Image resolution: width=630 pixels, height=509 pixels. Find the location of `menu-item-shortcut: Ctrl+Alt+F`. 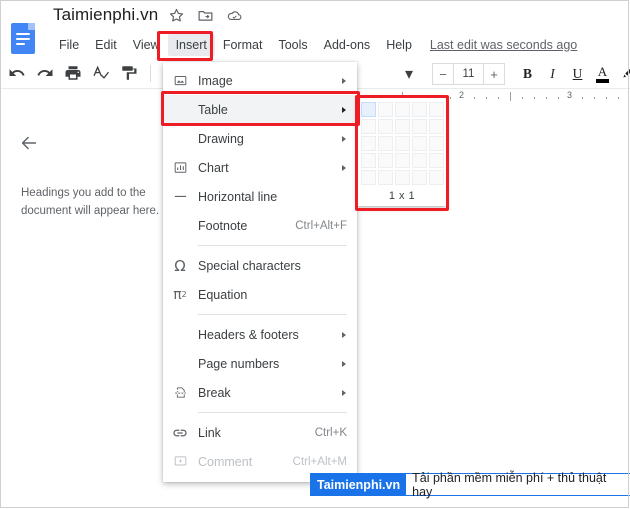

menu-item-shortcut: Ctrl+Alt+F is located at coordinates (321, 225).